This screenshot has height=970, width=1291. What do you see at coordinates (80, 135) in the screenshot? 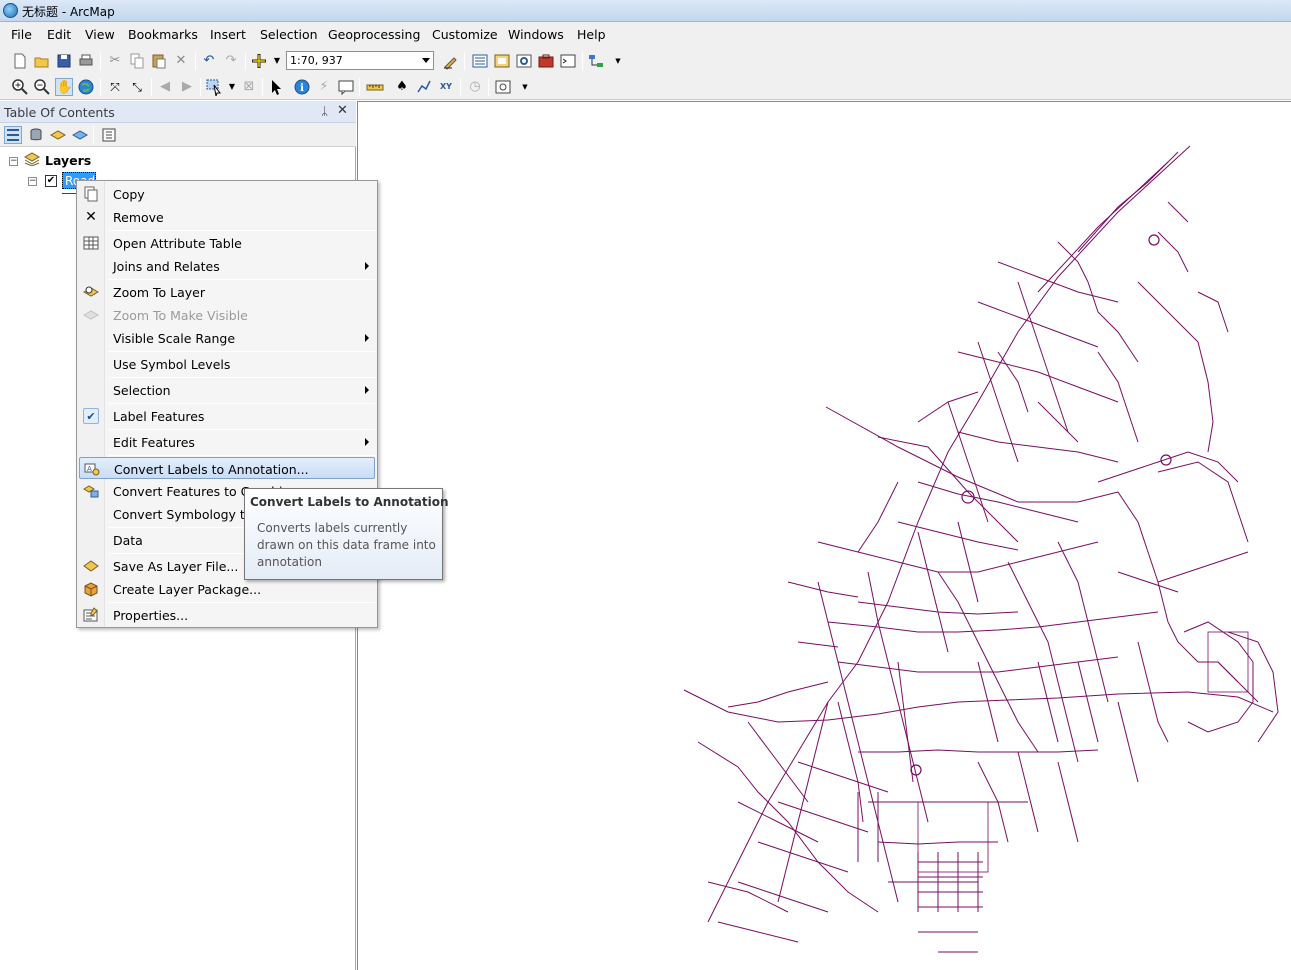
I see `list-by-selection-icon` at bounding box center [80, 135].